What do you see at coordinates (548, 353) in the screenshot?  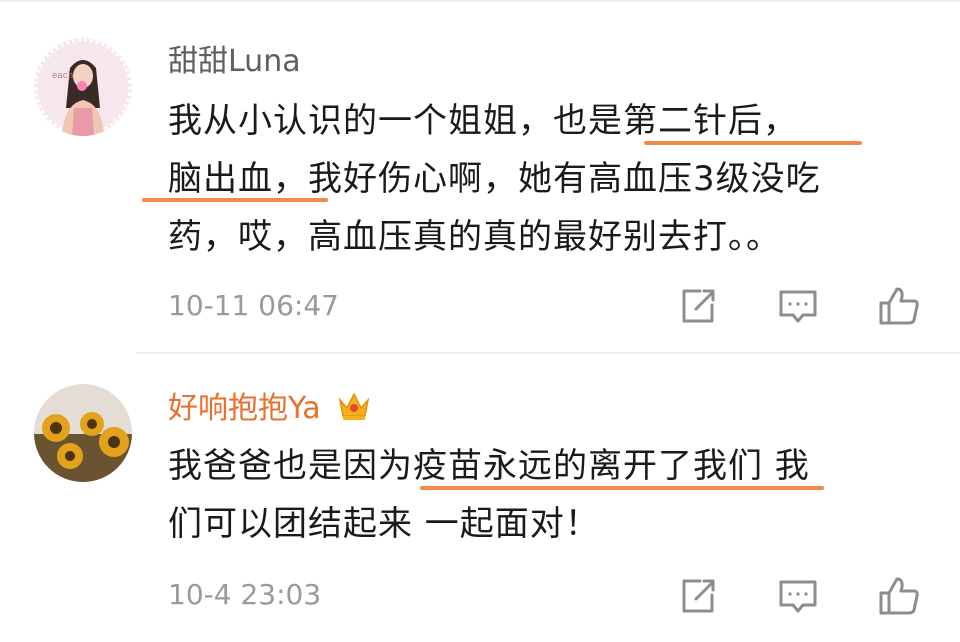 I see `comment-divider` at bounding box center [548, 353].